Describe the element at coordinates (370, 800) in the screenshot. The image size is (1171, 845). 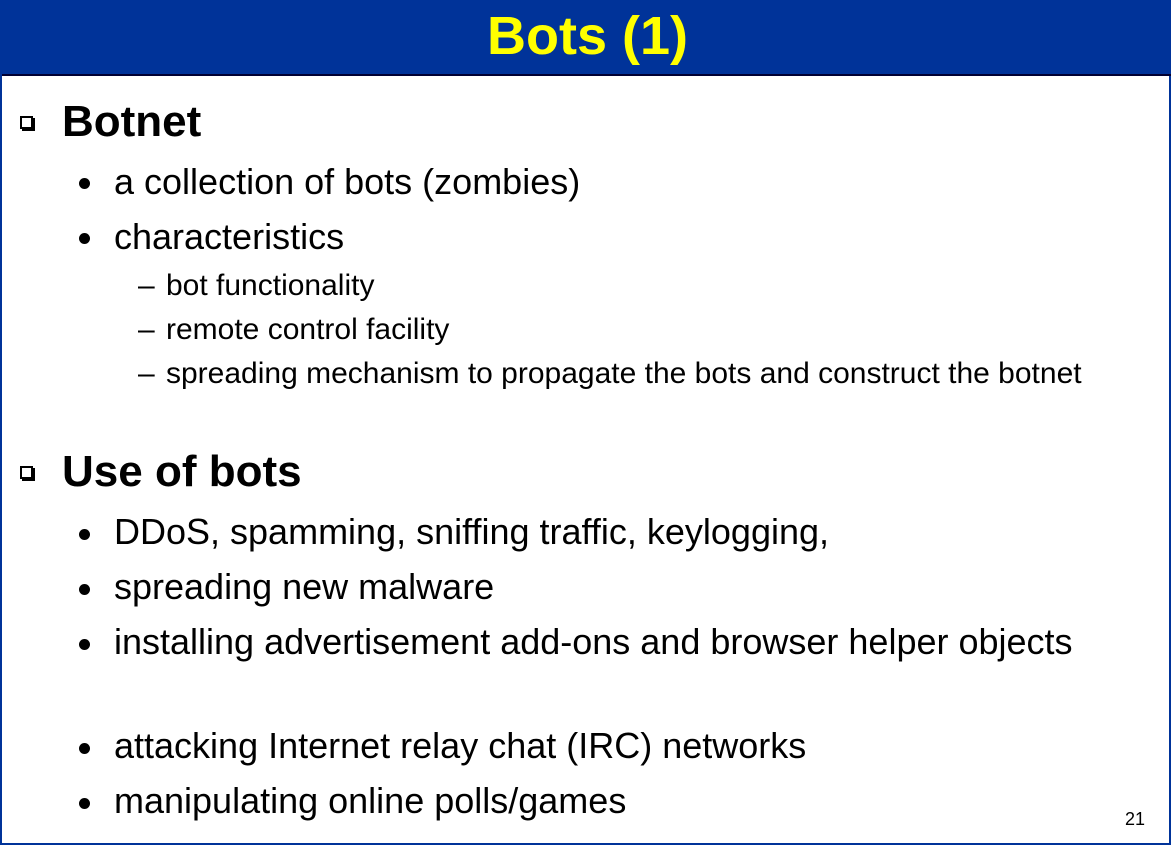
I see `list-item-text: manipulating online polls/games` at that location.